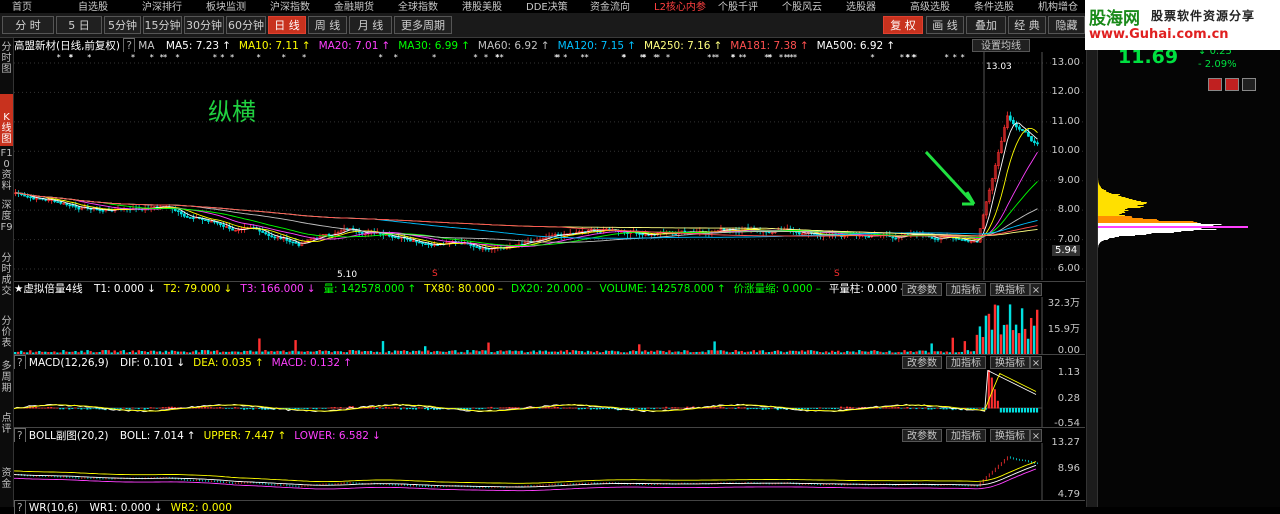  What do you see at coordinates (370, 25) in the screenshot?
I see `period-button: 月 线` at bounding box center [370, 25].